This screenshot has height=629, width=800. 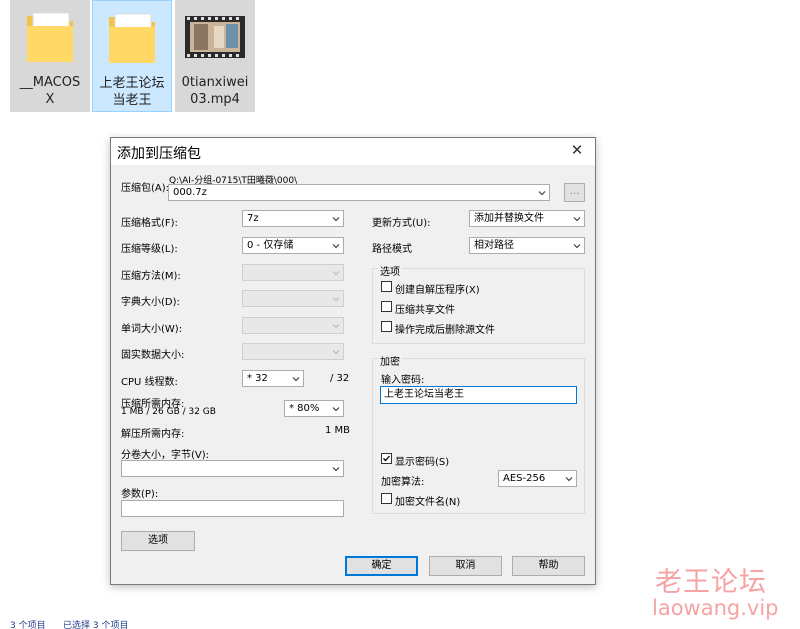 I want to click on show-password-checkbox, so click(x=386, y=458).